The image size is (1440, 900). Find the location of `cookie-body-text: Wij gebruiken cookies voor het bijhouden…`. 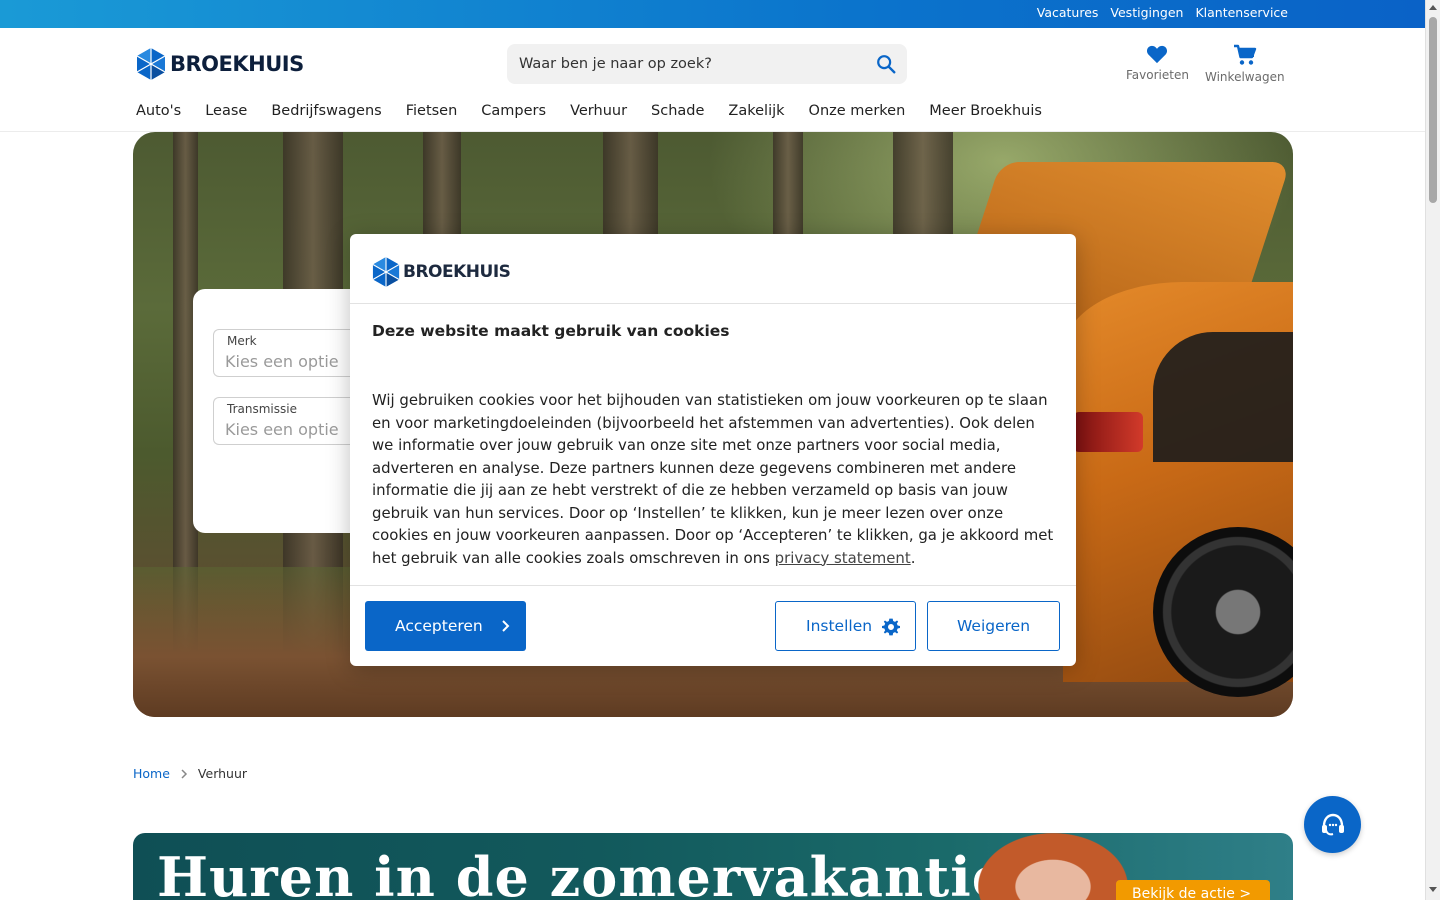

cookie-body-text: Wij gebruiken cookies voor het bijhouden… is located at coordinates (713, 479).